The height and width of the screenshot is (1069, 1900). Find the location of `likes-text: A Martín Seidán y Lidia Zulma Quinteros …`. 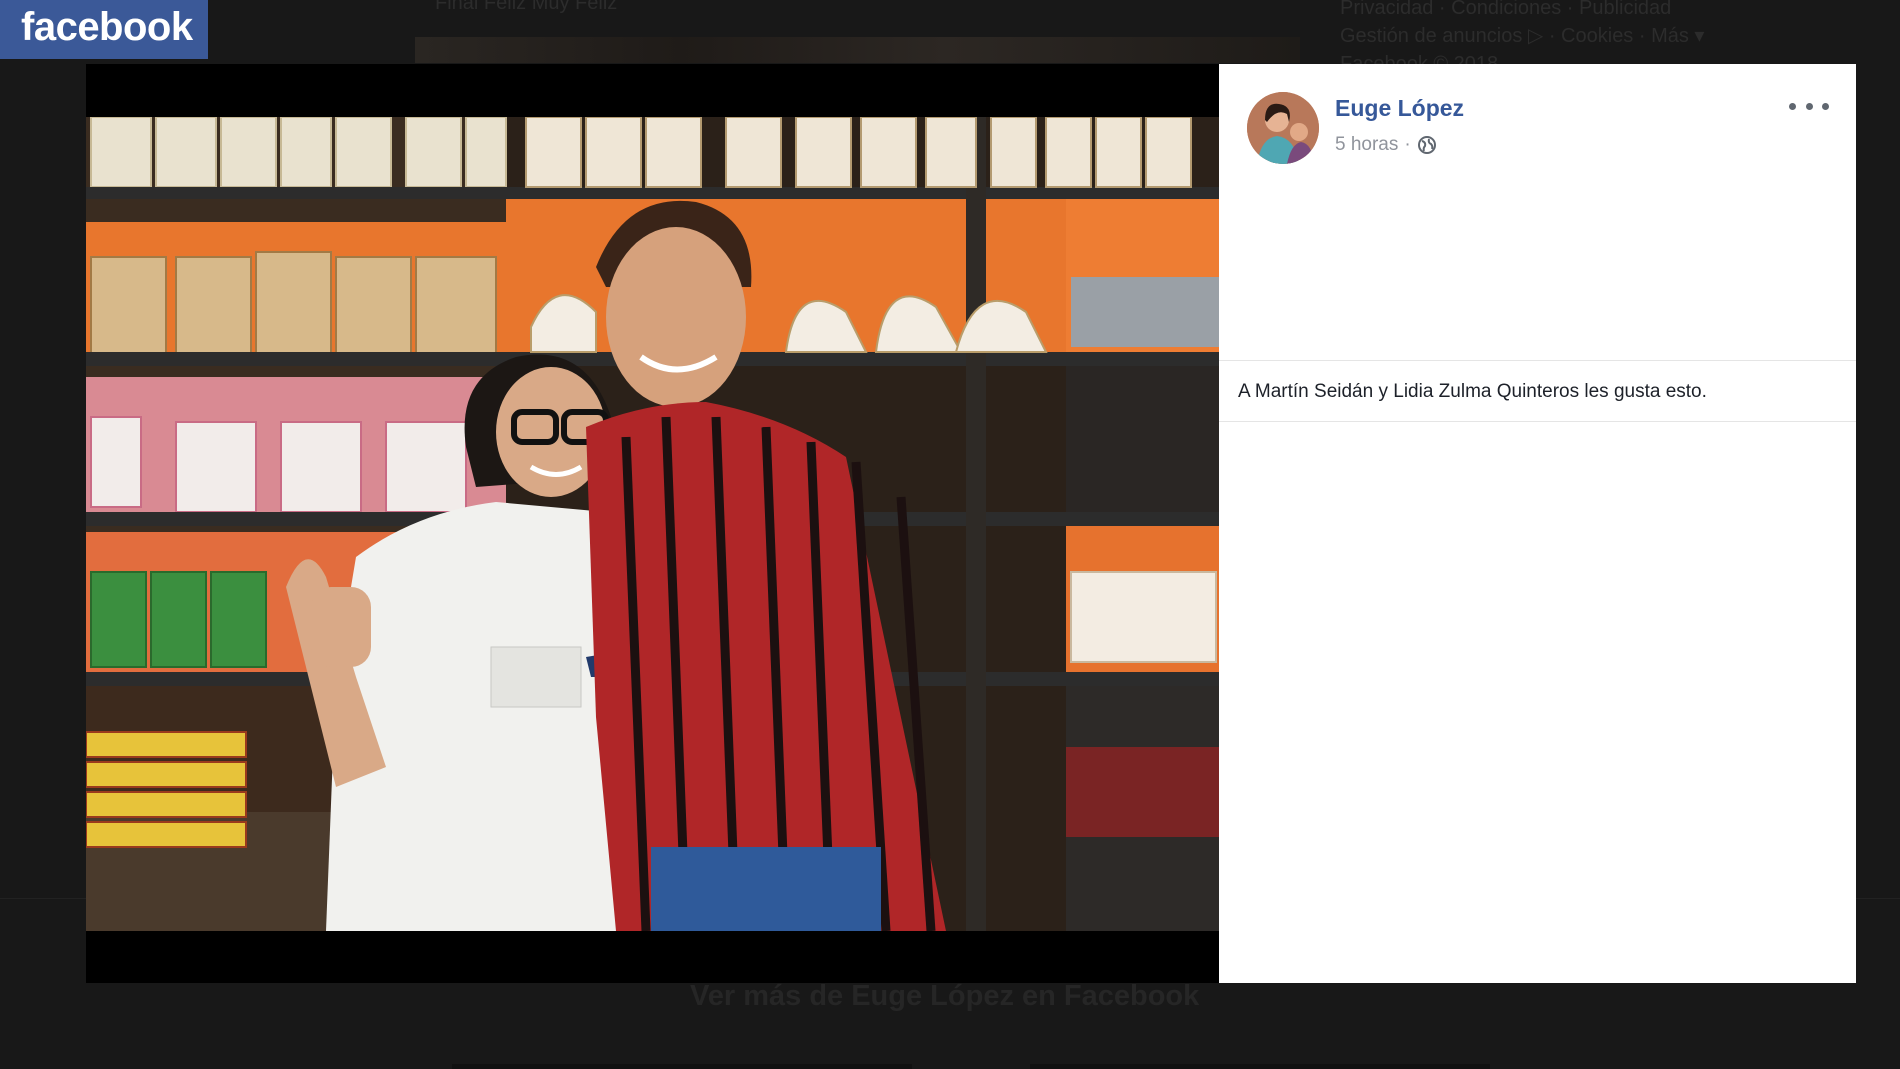

likes-text: A Martín Seidán y Lidia Zulma Quinteros … is located at coordinates (1472, 392).